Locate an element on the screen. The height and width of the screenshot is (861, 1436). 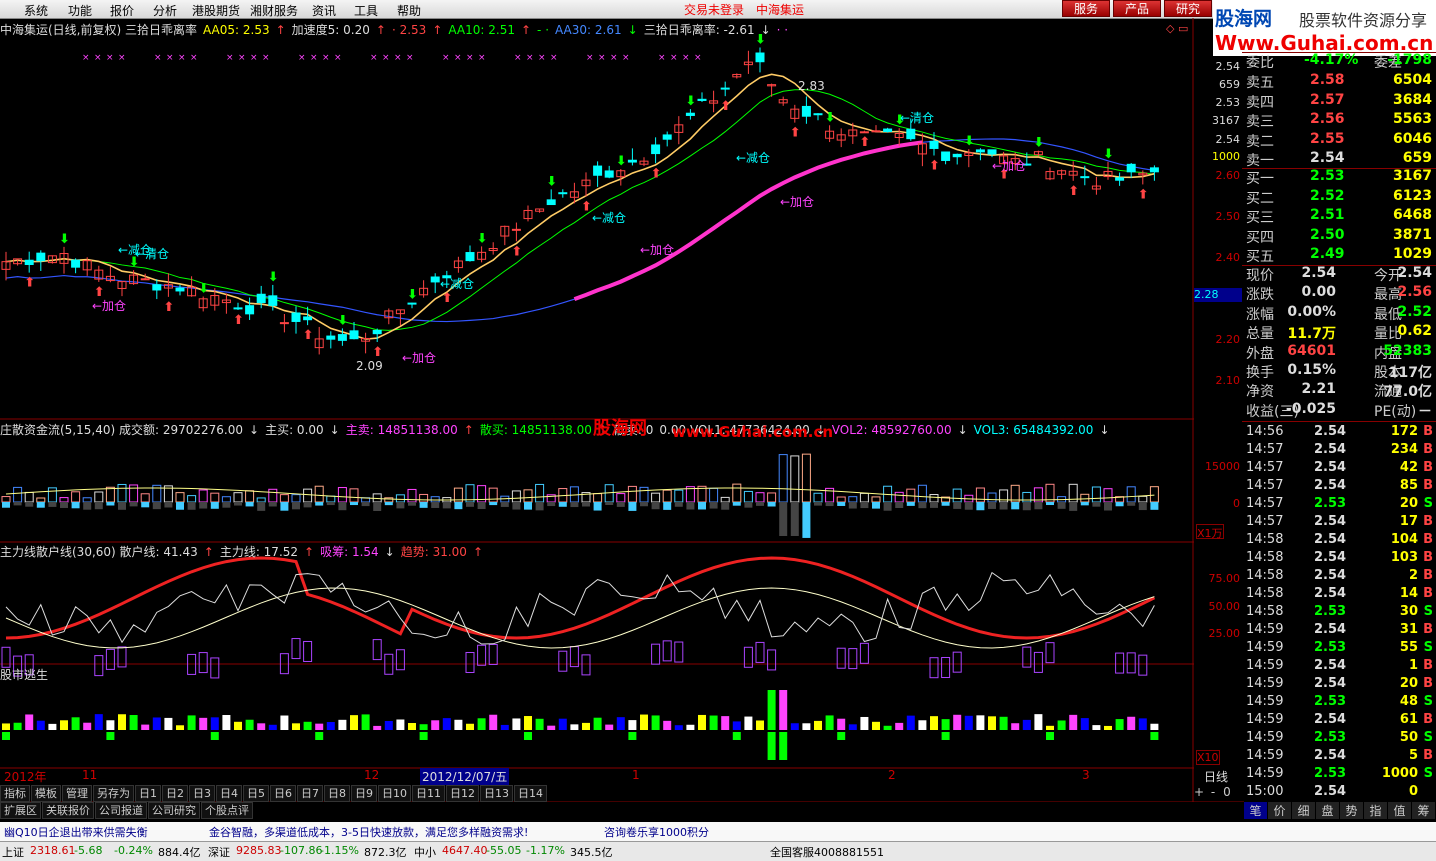
quote-label: 委比 is located at coordinates (1260, 63).